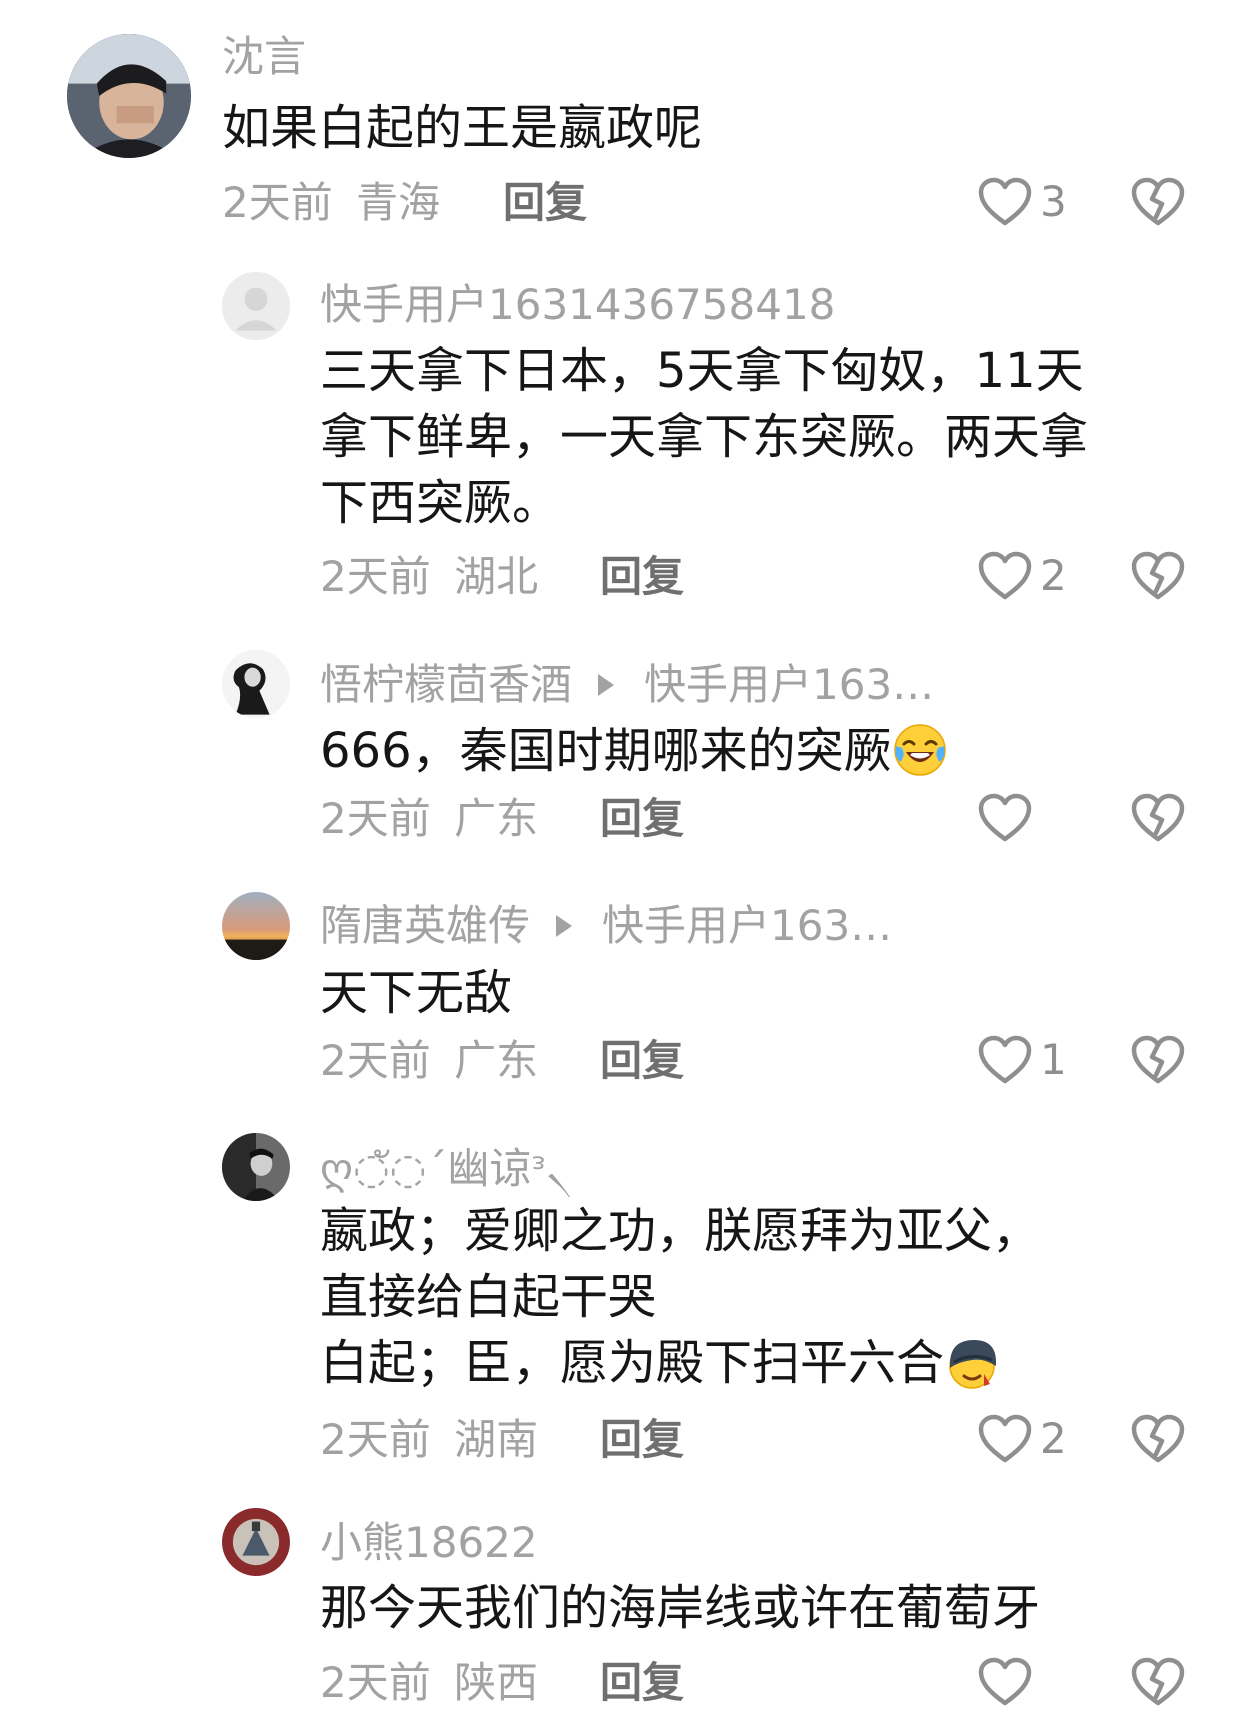  What do you see at coordinates (680, 1231) in the screenshot?
I see `comment-line: 嬴政；爱卿之功，朕愿拜为亚父，` at bounding box center [680, 1231].